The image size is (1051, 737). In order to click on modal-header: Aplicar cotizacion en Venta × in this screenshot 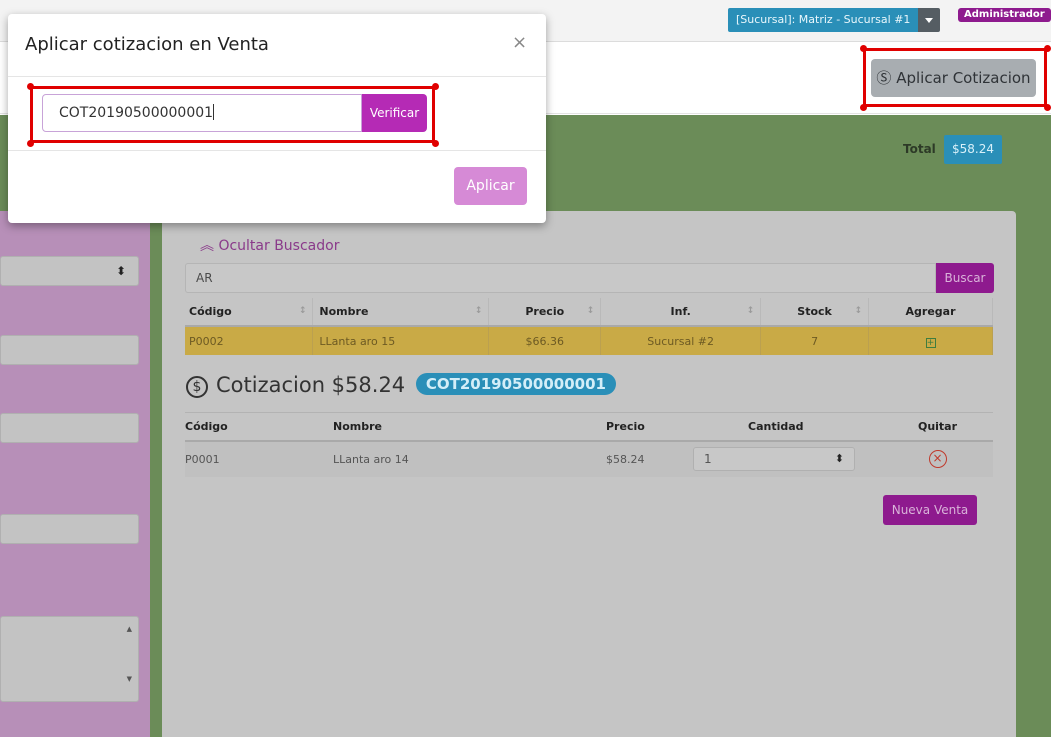, I will do `click(277, 45)`.